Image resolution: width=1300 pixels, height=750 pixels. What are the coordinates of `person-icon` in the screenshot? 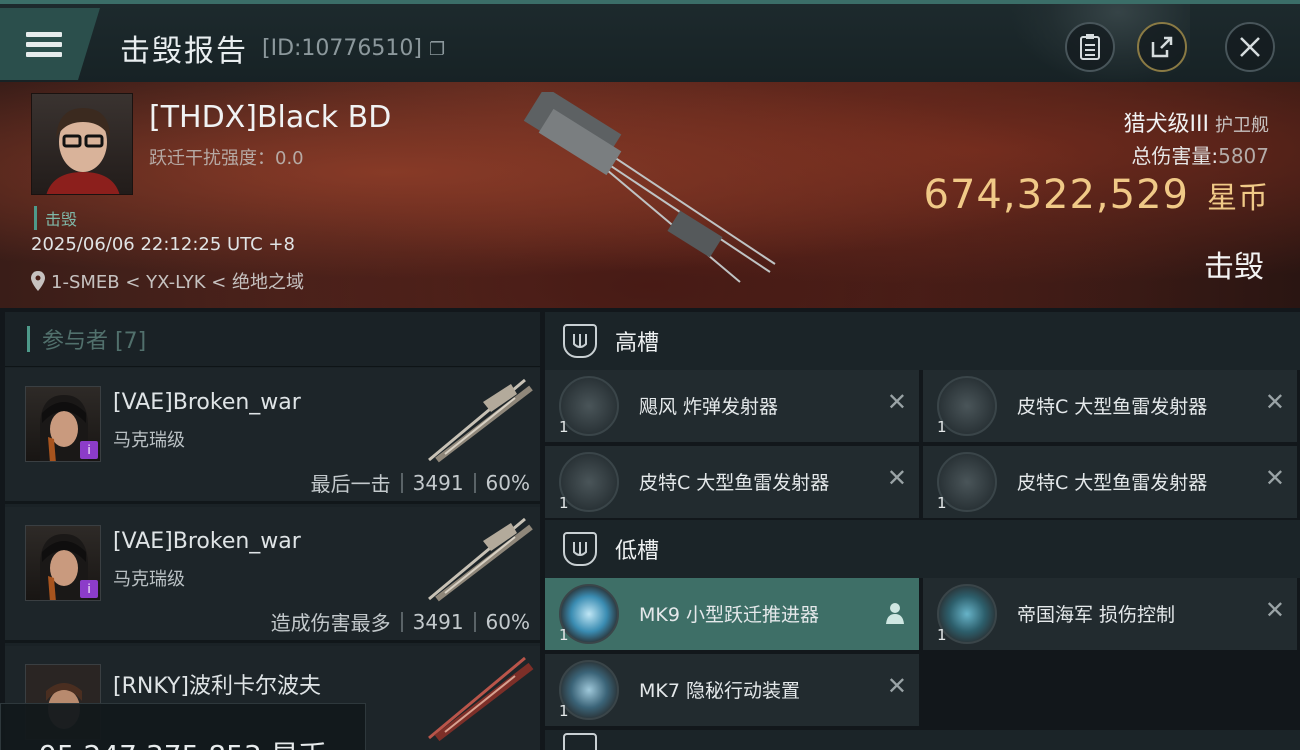 It's located at (895, 613).